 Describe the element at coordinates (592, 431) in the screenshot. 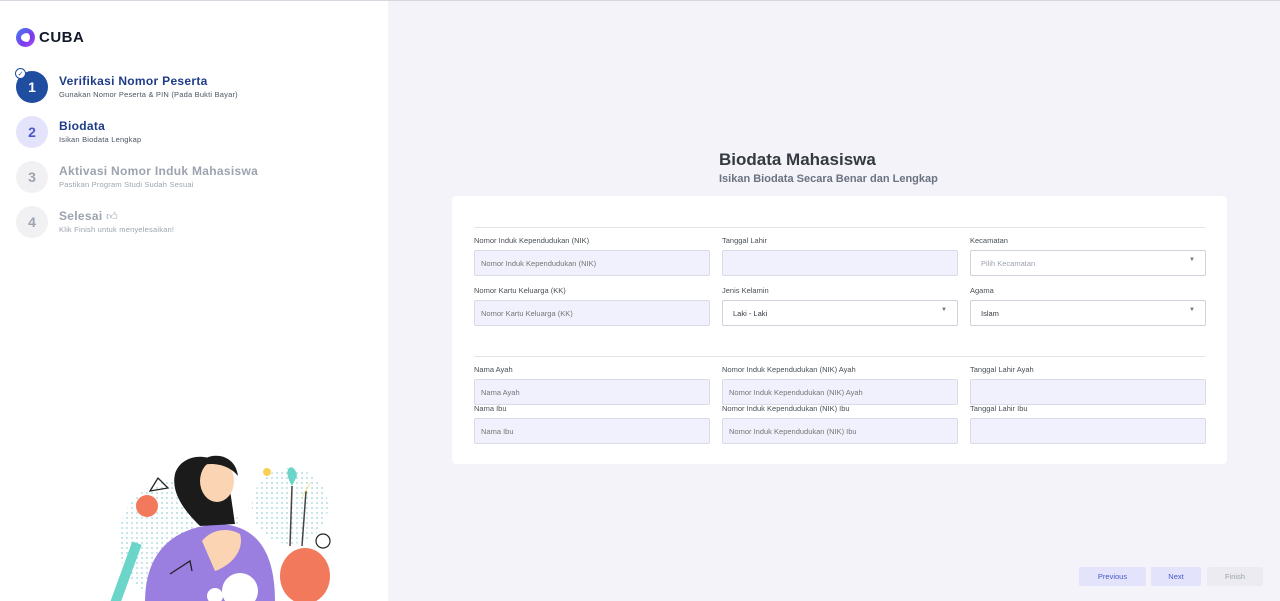

I see `nama-ibu-input` at that location.